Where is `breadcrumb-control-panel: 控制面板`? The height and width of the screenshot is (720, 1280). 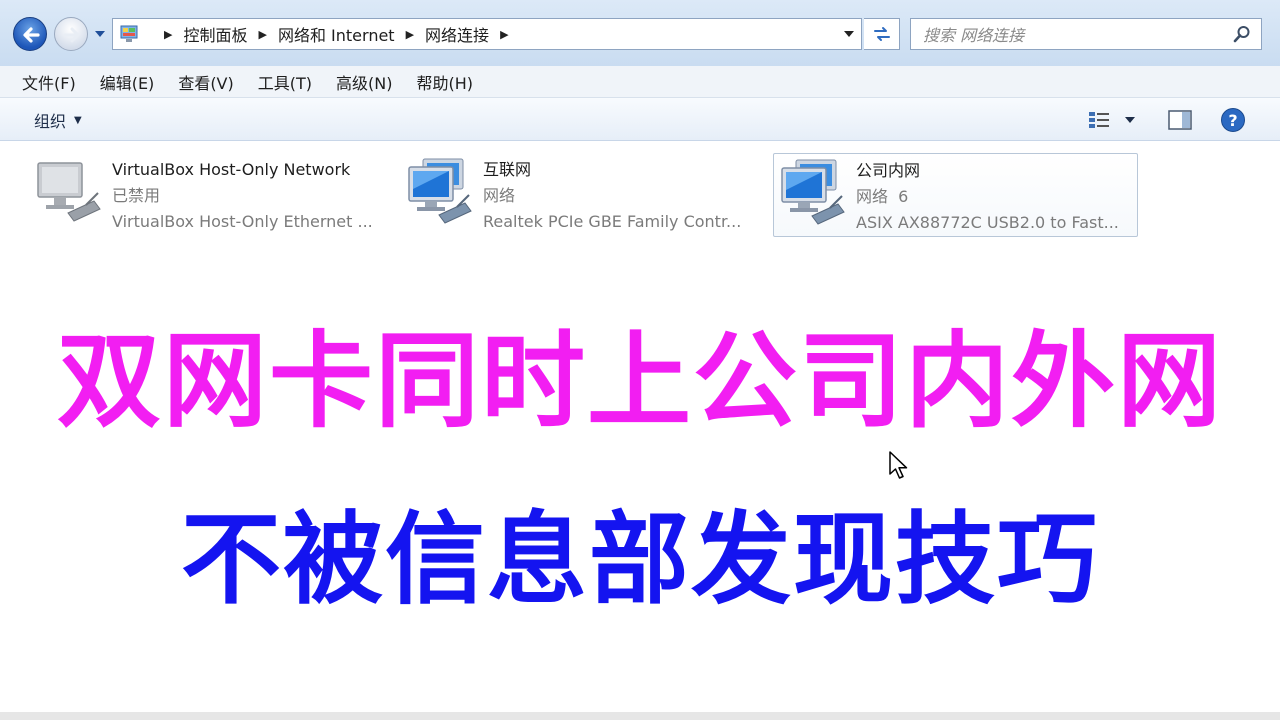
breadcrumb-control-panel: 控制面板 is located at coordinates (215, 34).